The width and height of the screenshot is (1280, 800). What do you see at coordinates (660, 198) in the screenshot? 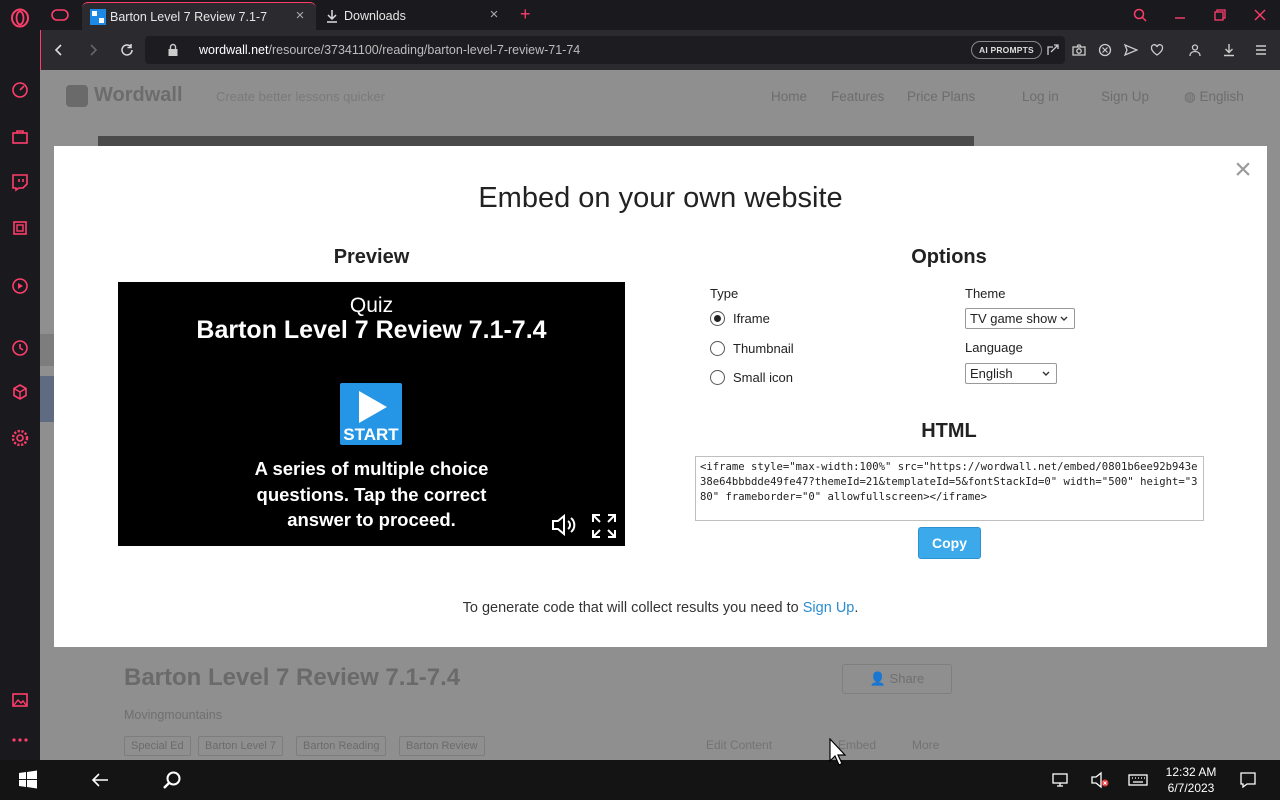
I see `modal-title: Embed on your own website` at bounding box center [660, 198].